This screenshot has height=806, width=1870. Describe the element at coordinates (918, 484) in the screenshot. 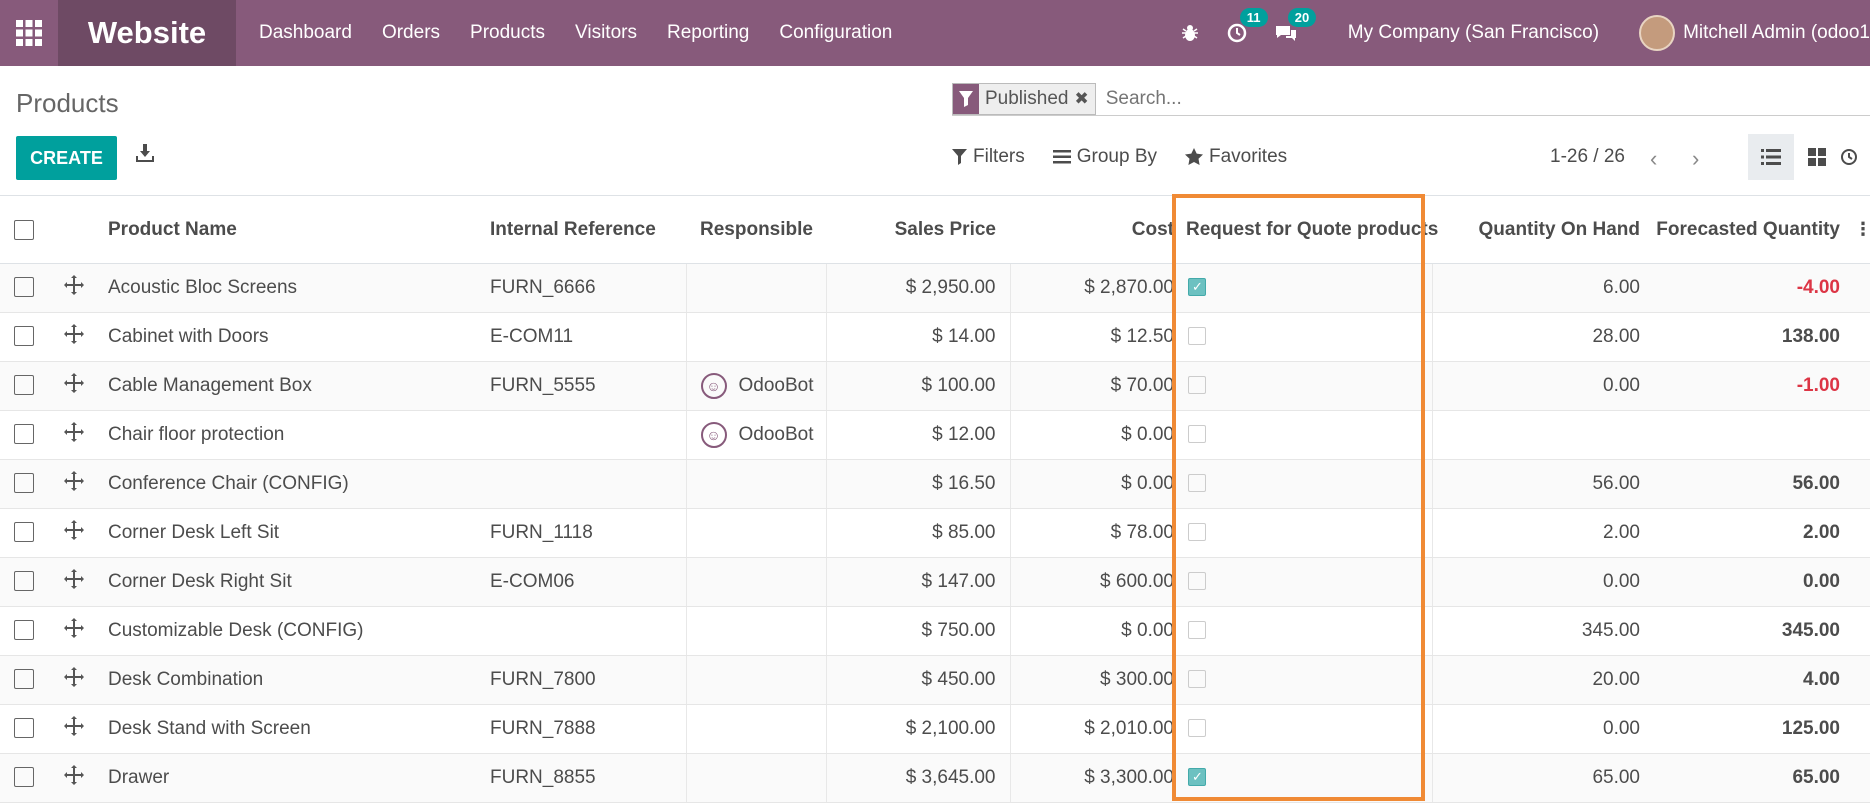

I see `cell-sales-price: $ 16.50` at that location.